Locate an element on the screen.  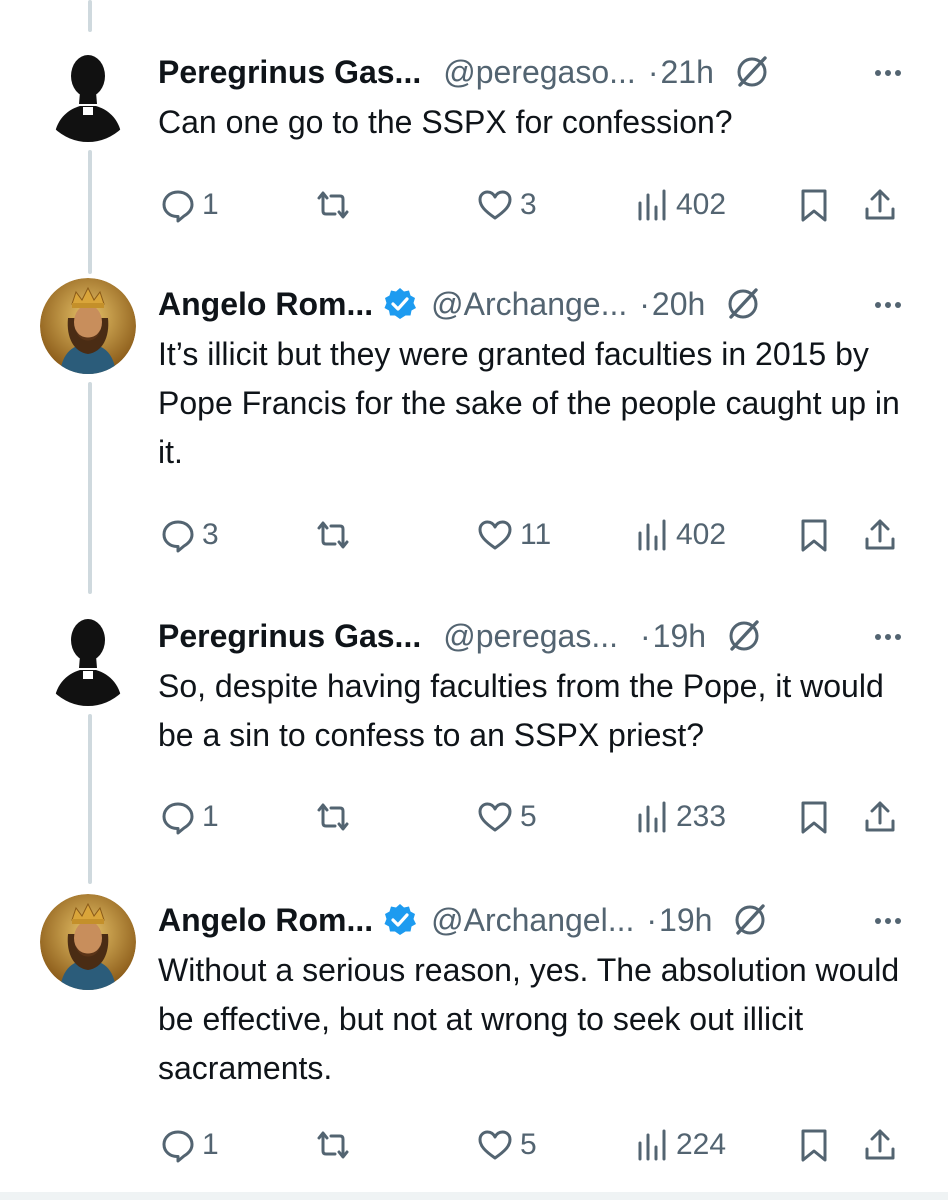
action-bar: 3 11 402 is located at coordinates (474, 535).